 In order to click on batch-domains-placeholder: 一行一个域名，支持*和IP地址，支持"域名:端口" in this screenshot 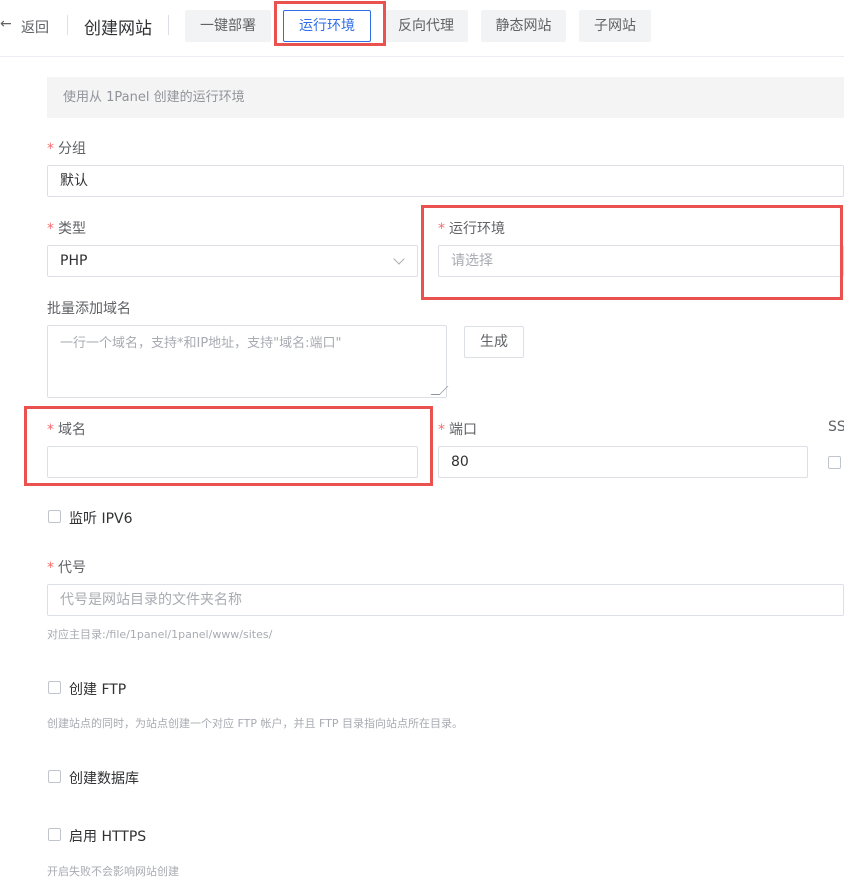, I will do `click(201, 343)`.